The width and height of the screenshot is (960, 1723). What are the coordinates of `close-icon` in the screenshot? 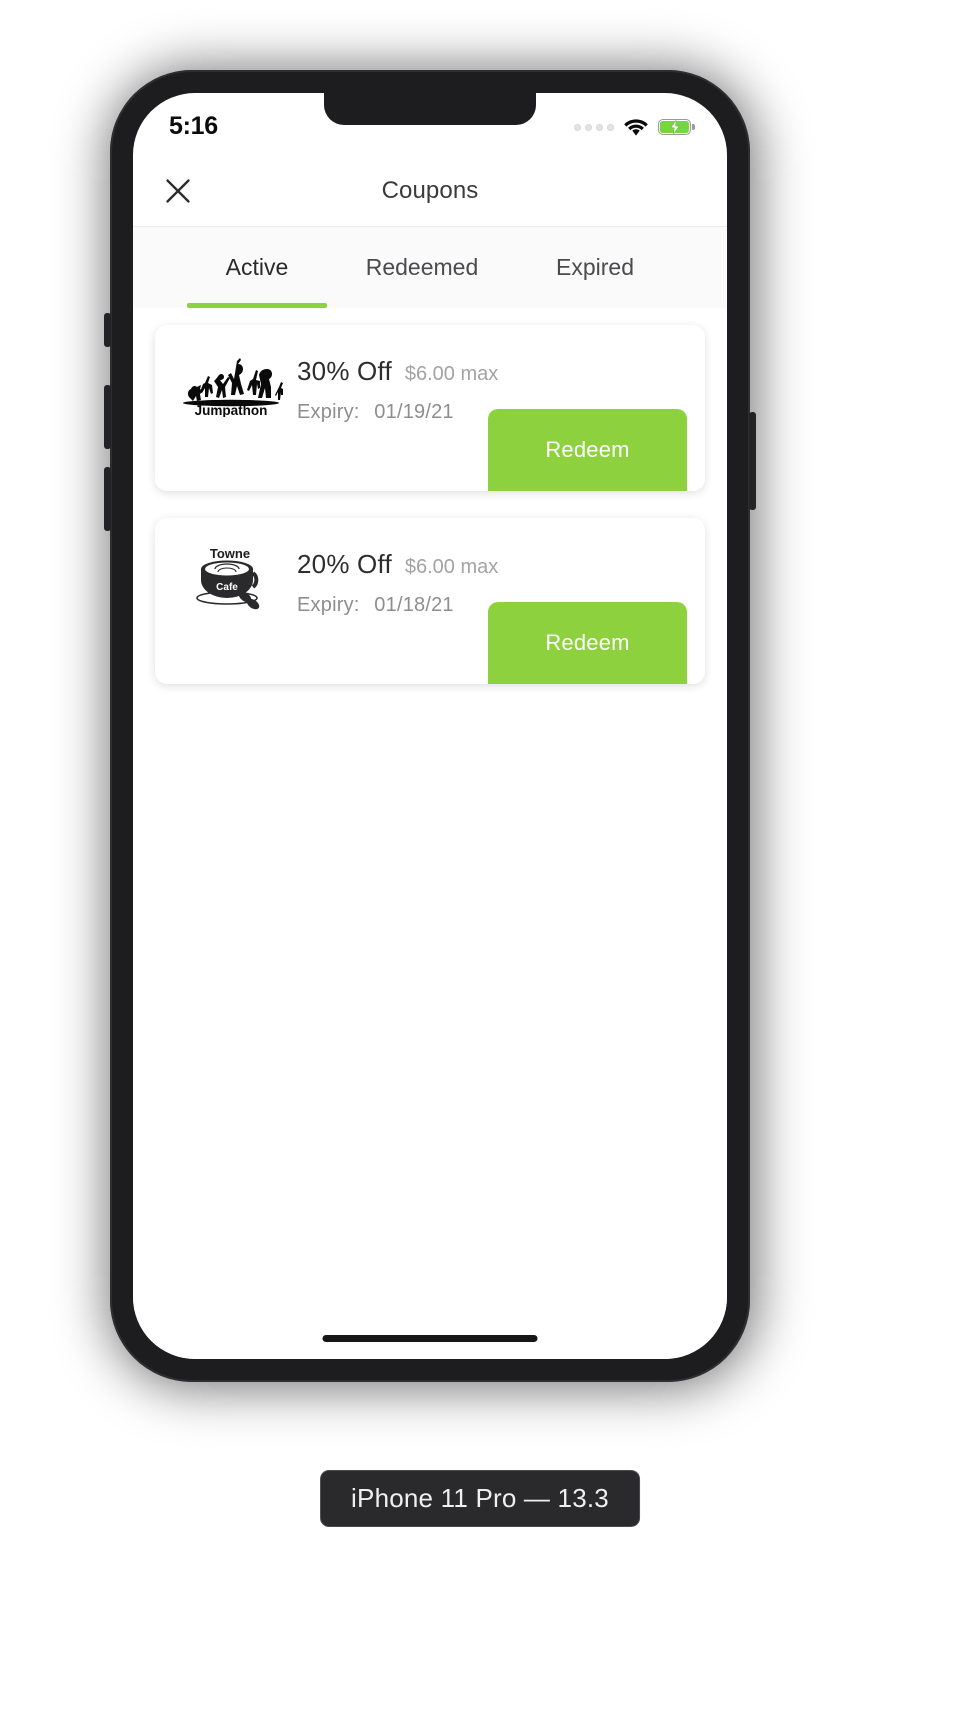 It's located at (178, 190).